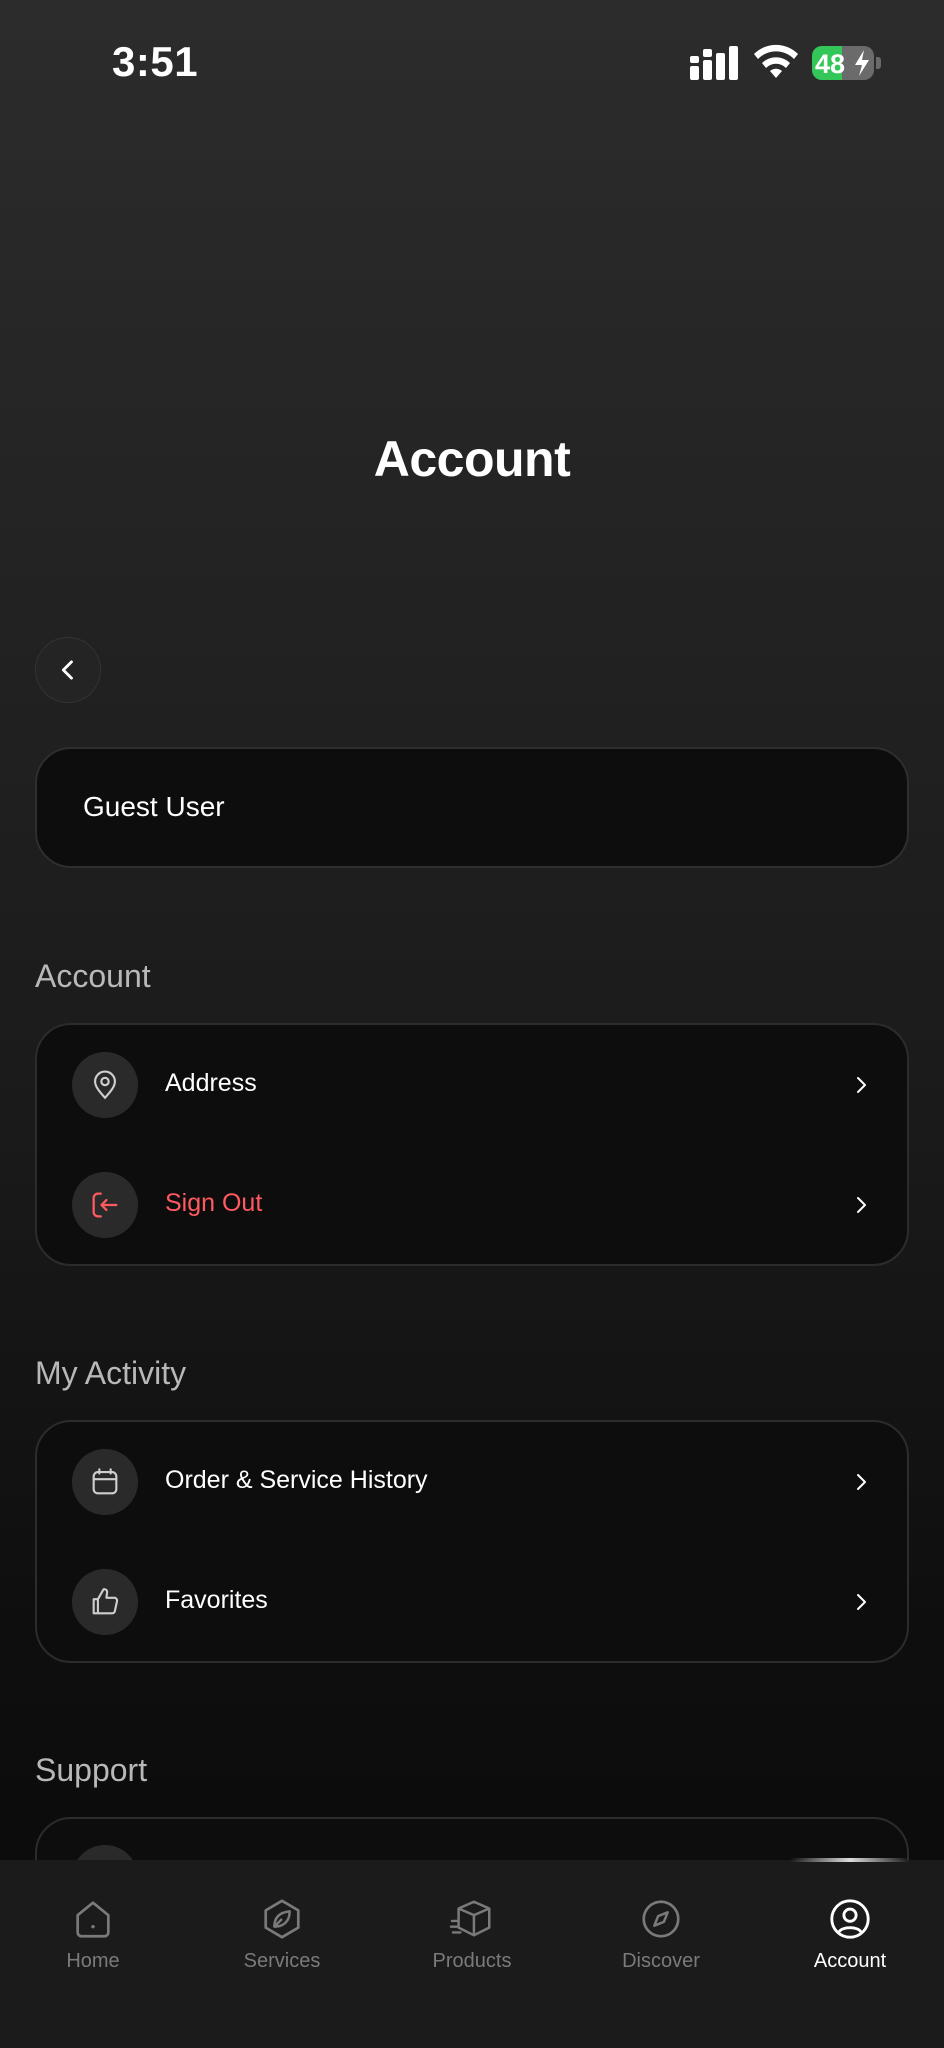 Image resolution: width=944 pixels, height=2048 pixels. I want to click on activity-card: Order & Service History Favorites, so click(472, 1541).